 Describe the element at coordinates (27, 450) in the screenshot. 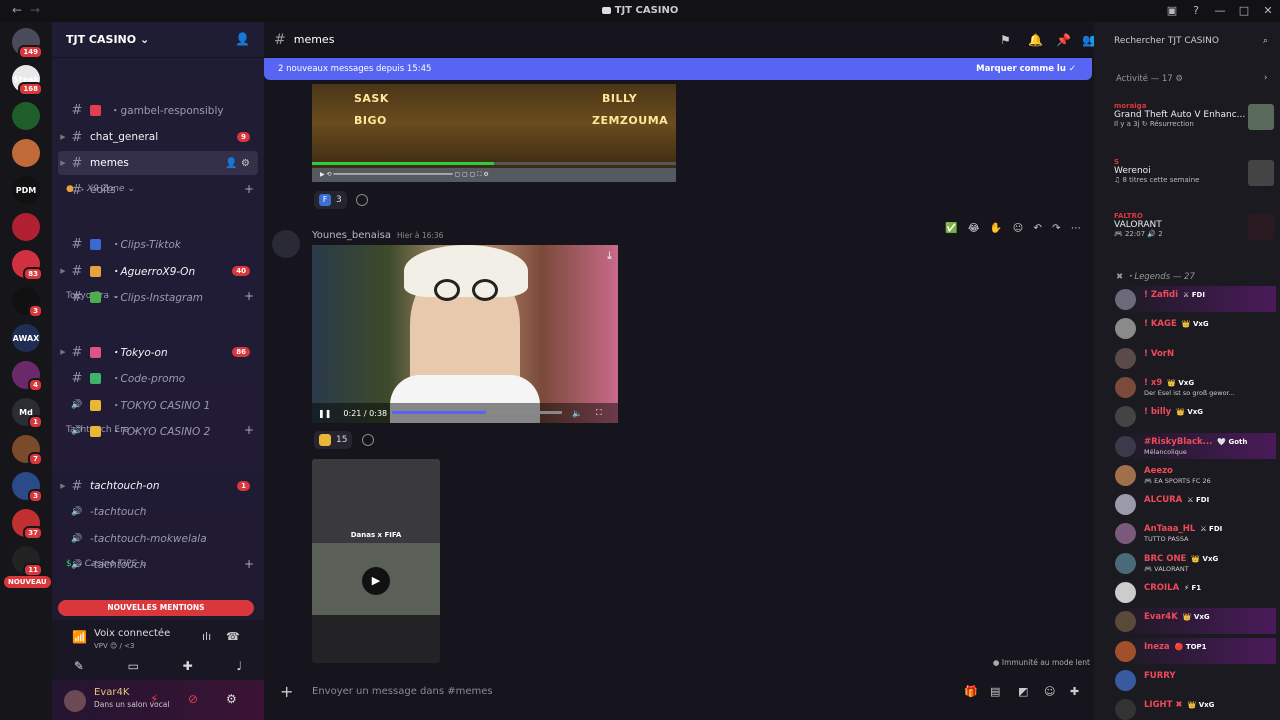

I see `server-icon: 7` at that location.